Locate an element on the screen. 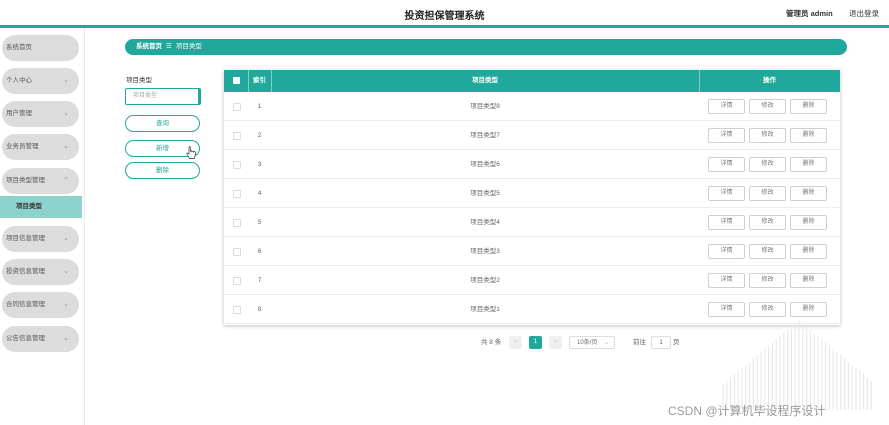  sidebar-item-label: 系统首页 is located at coordinates (19, 47).